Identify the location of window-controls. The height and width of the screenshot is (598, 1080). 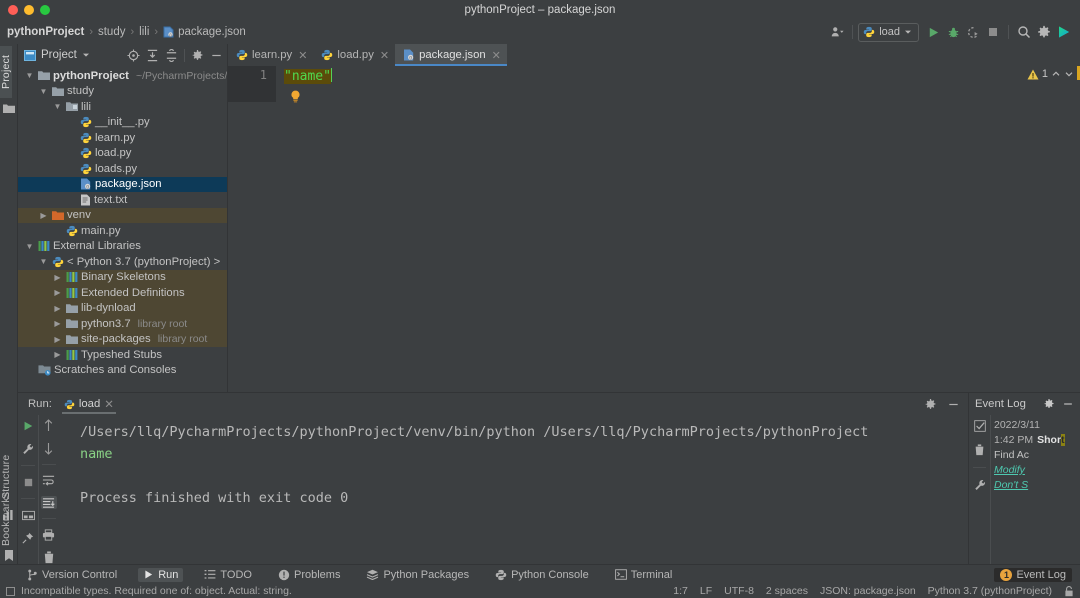
(29, 10).